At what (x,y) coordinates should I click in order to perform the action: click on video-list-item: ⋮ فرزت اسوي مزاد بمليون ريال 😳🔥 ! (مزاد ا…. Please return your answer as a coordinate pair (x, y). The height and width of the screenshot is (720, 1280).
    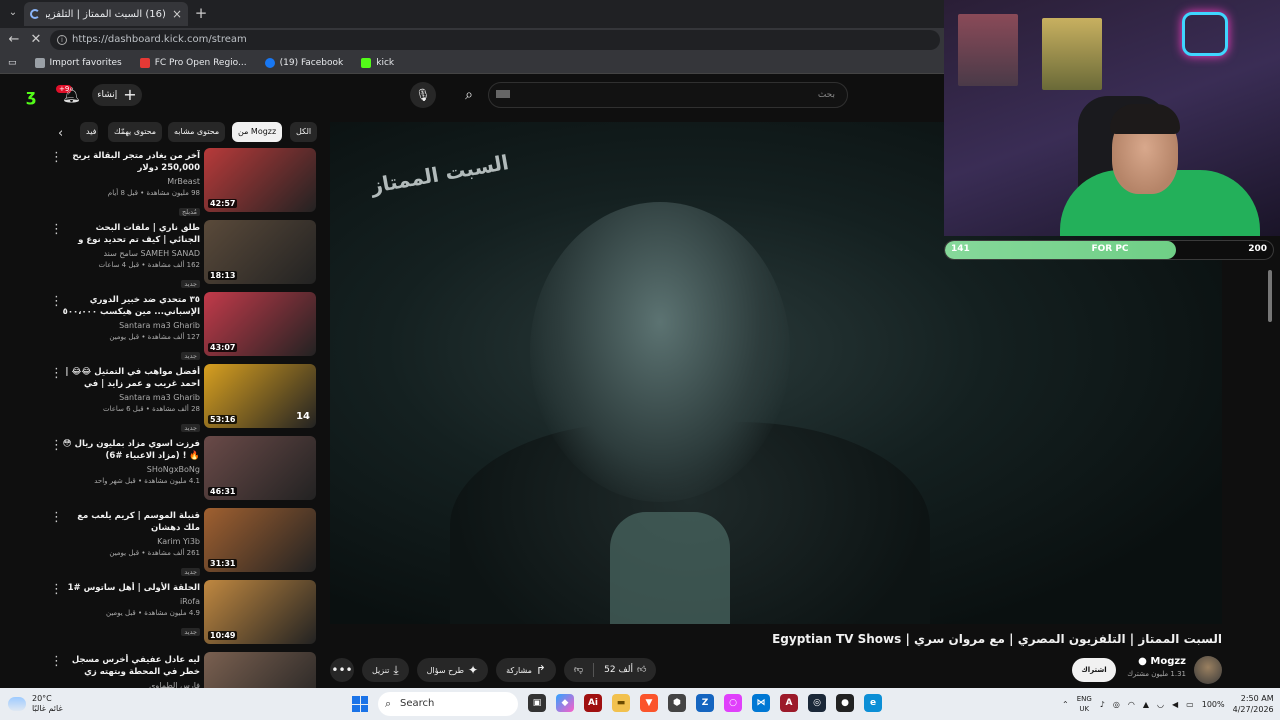
    Looking at the image, I should click on (180, 470).